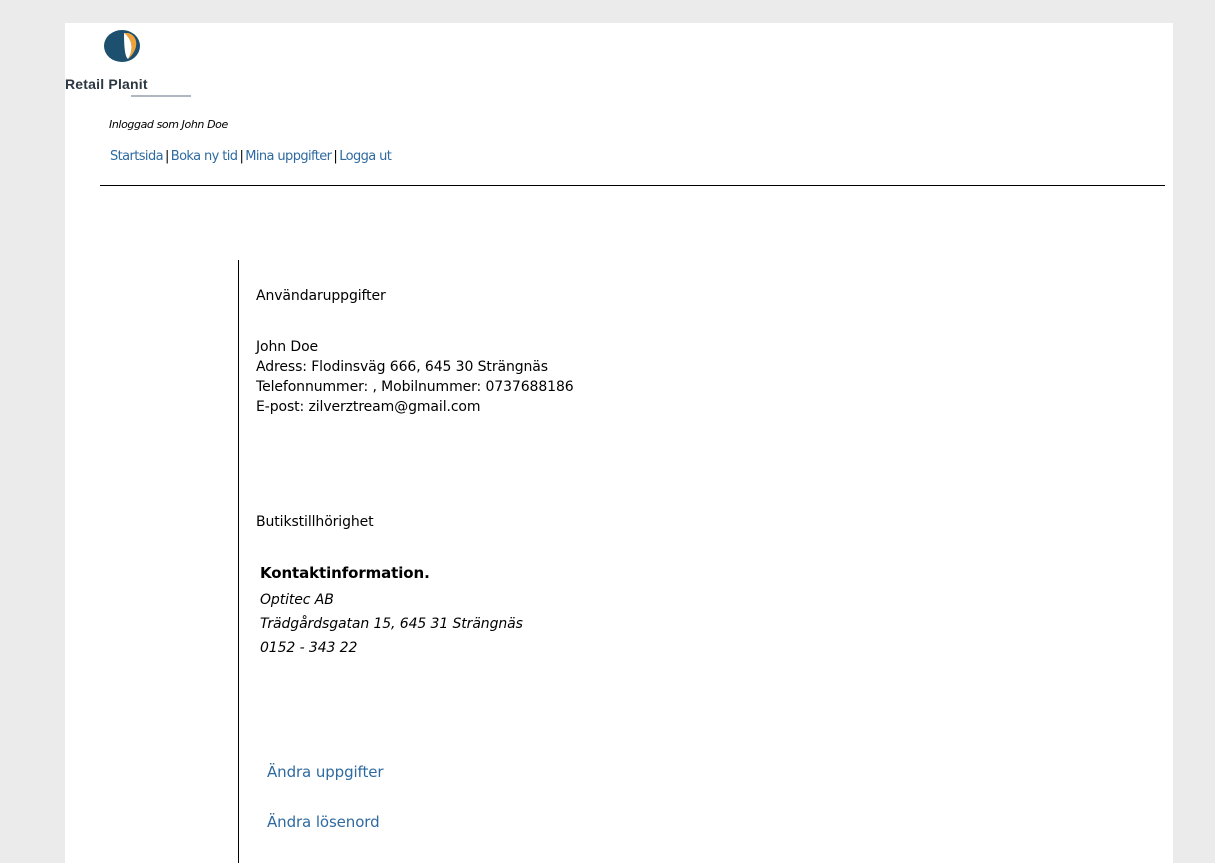  Describe the element at coordinates (309, 648) in the screenshot. I see `store-phone: 0152 - 343 22` at that location.